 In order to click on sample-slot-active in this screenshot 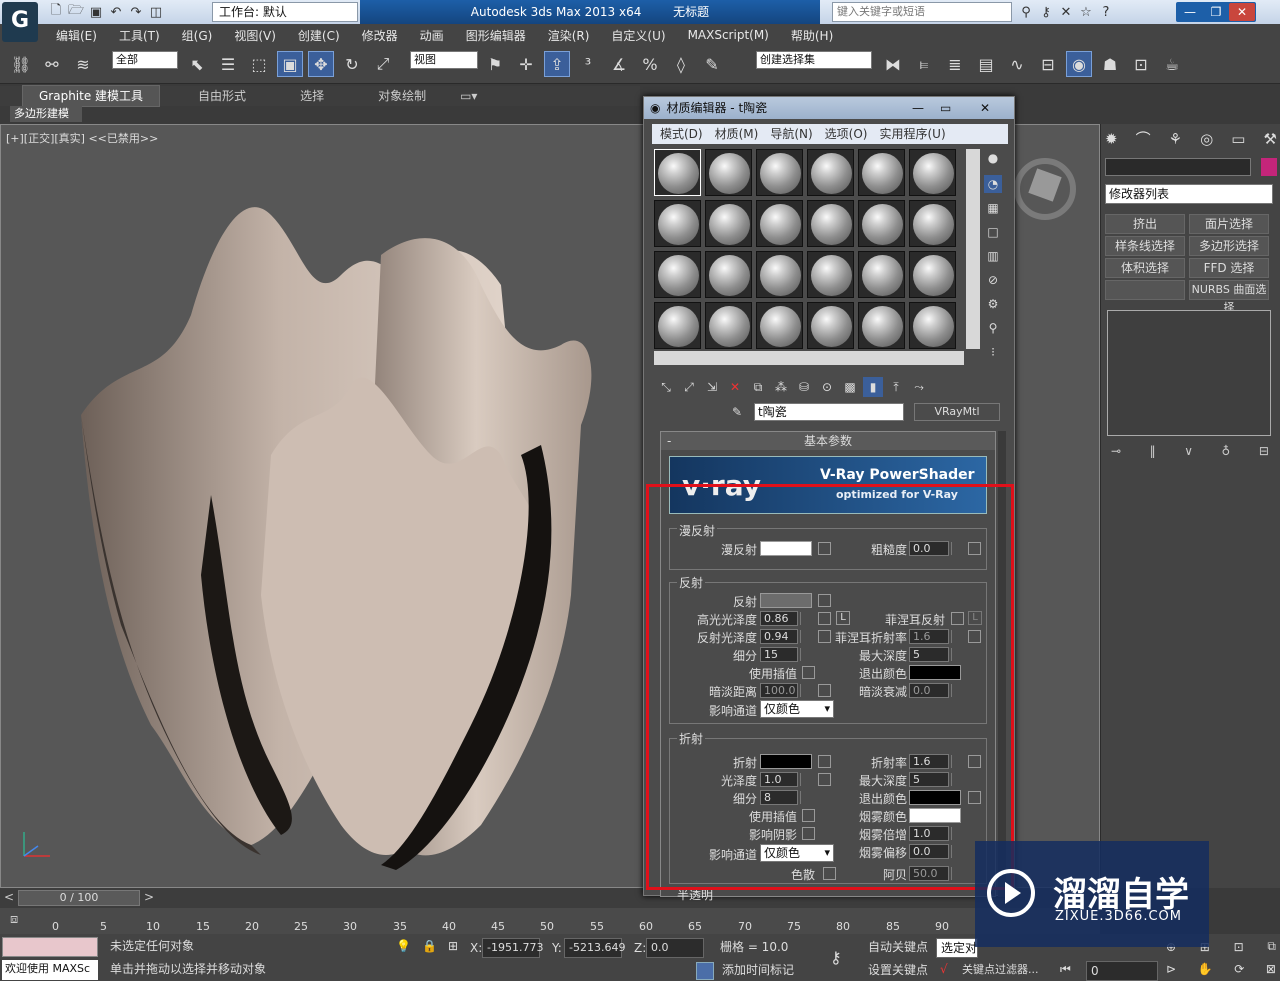, I will do `click(677, 172)`.